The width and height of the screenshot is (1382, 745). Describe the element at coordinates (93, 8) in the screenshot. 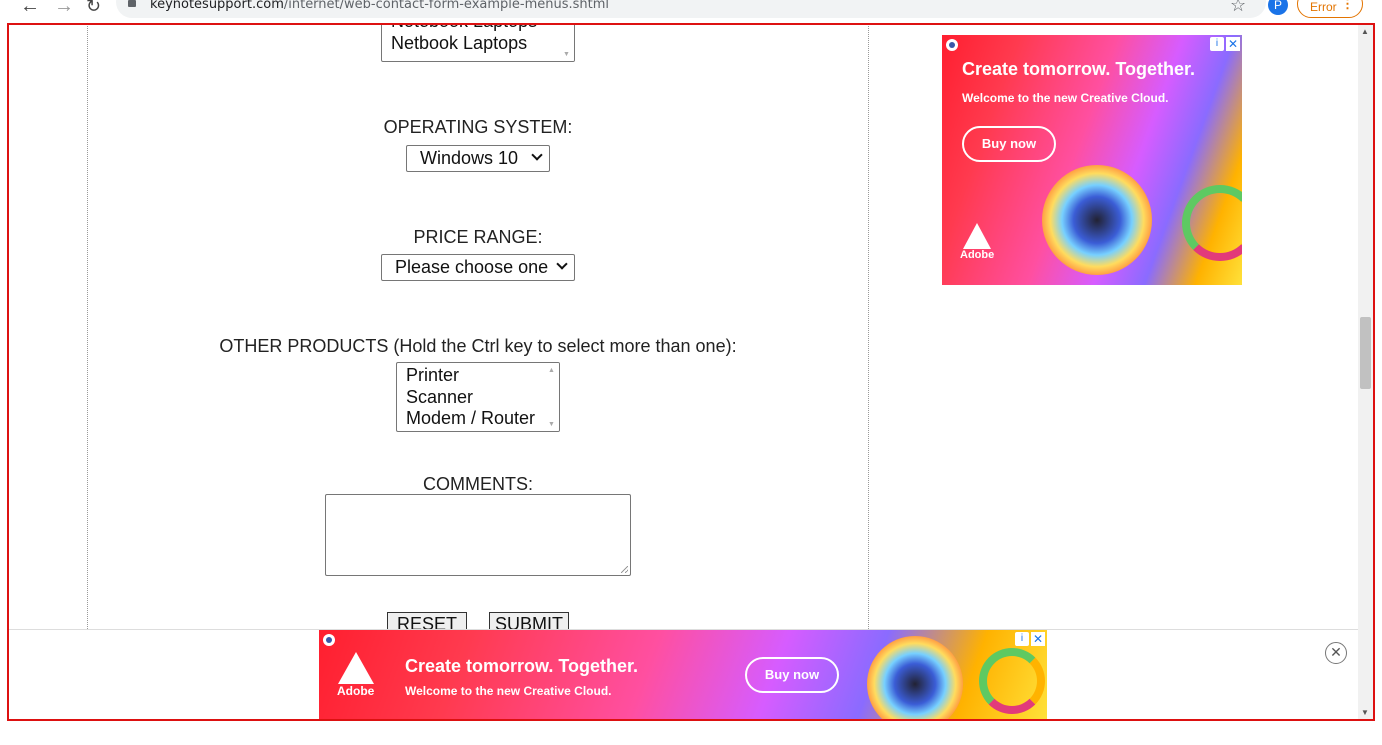

I see `reload-icon: ↻` at that location.